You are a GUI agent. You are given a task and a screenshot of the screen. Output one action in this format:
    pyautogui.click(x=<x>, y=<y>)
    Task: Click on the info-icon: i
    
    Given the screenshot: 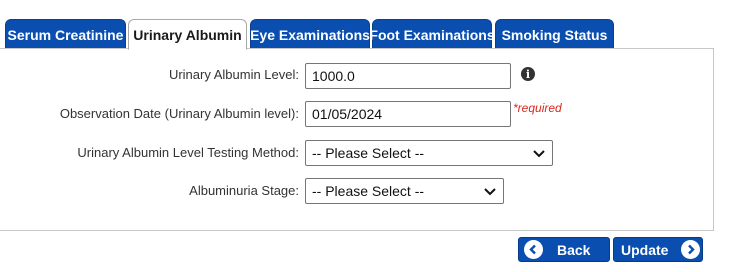 What is the action you would take?
    pyautogui.click(x=528, y=74)
    